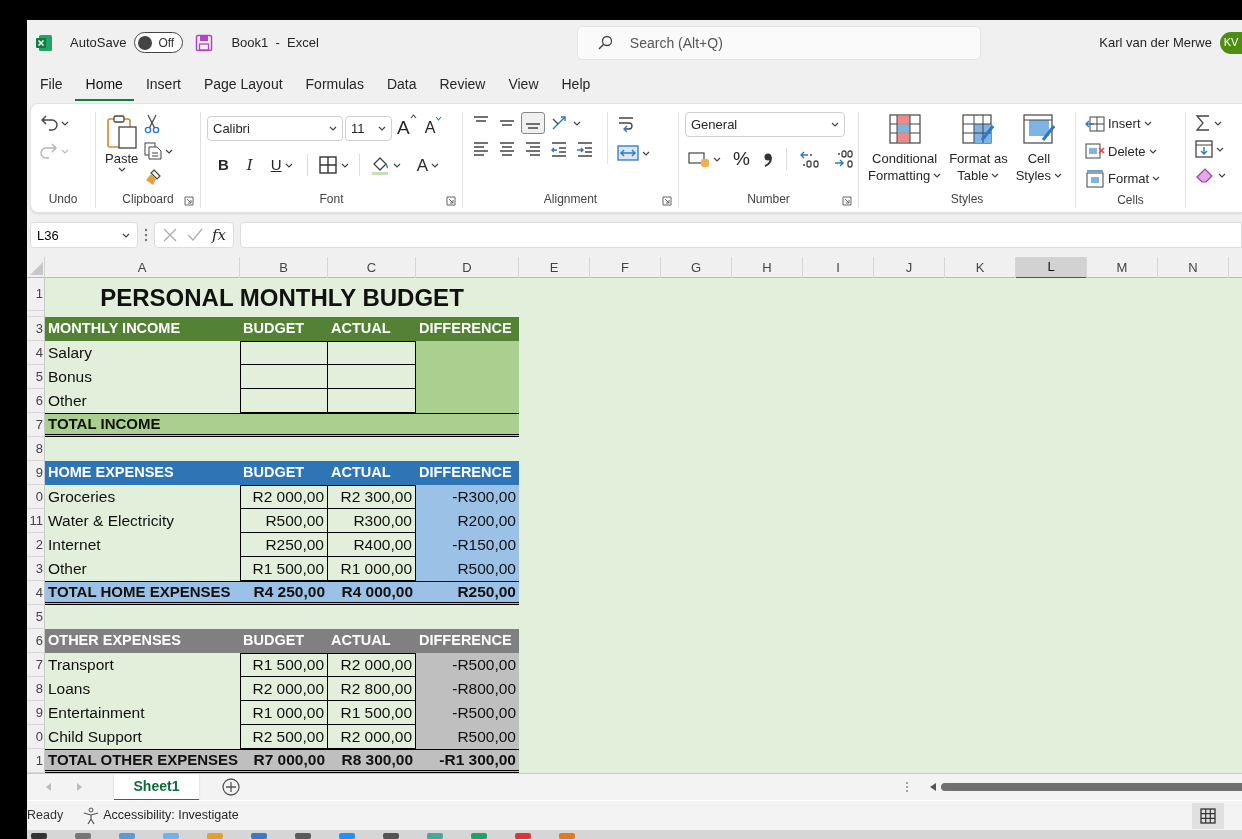 The height and width of the screenshot is (839, 1242). I want to click on font-color-button: A, so click(427, 165).